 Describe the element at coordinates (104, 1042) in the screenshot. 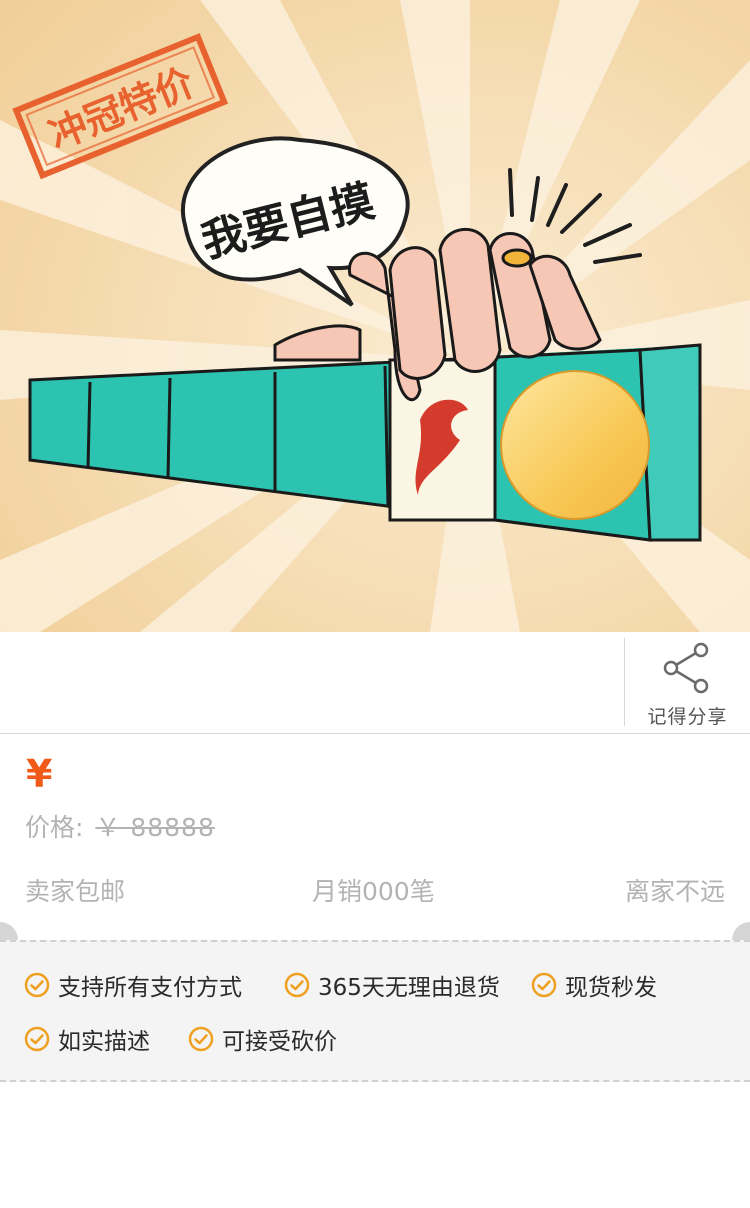

I see `guarantee-label: 如实描述` at that location.